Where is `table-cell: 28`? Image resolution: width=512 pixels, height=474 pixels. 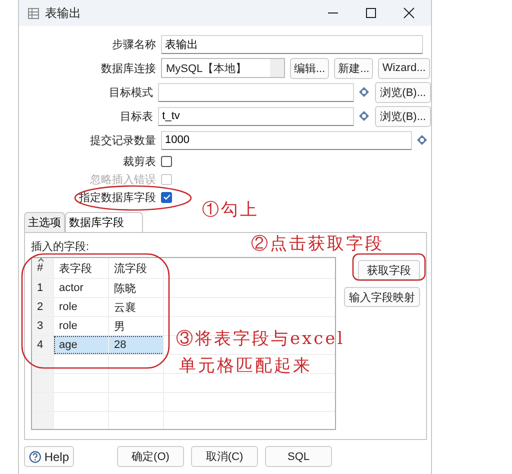
table-cell: 28 is located at coordinates (120, 345).